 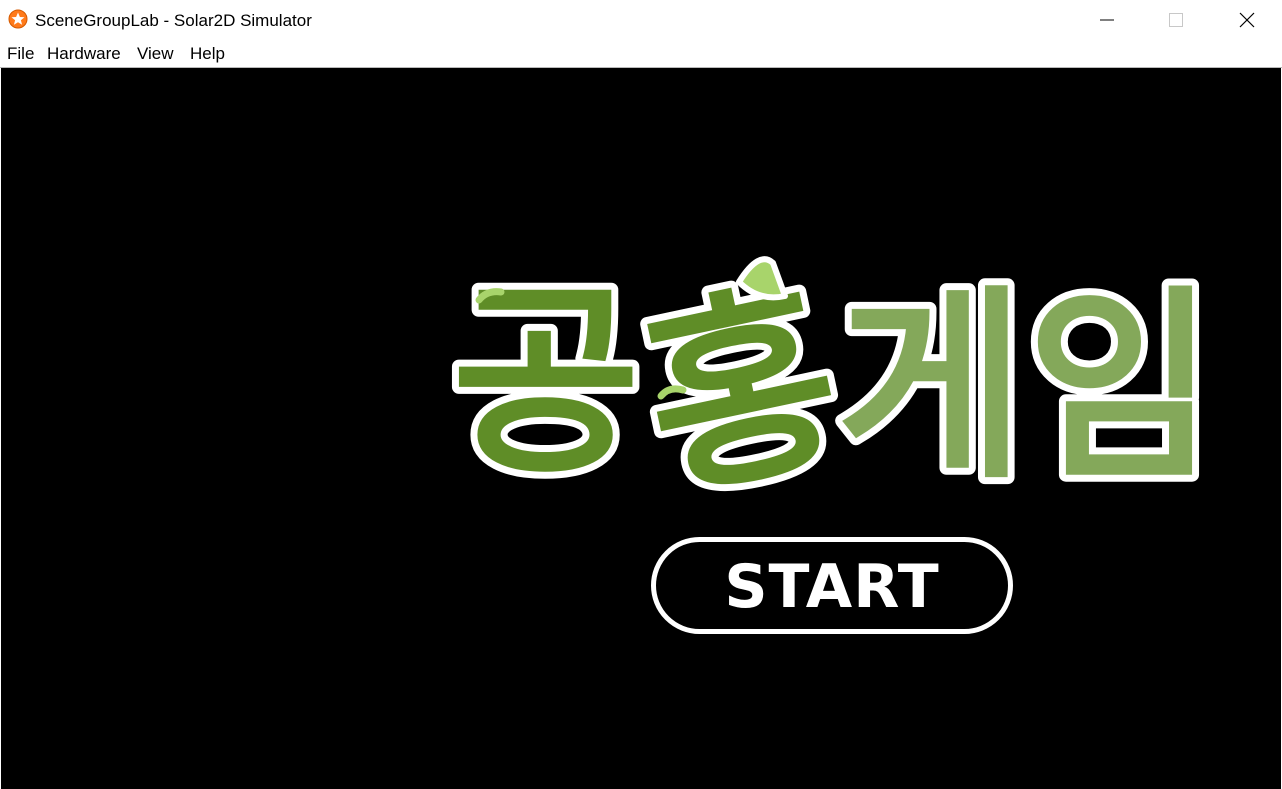 What do you see at coordinates (742, 382) in the screenshot?
I see `logo-syllable-2: 홍` at bounding box center [742, 382].